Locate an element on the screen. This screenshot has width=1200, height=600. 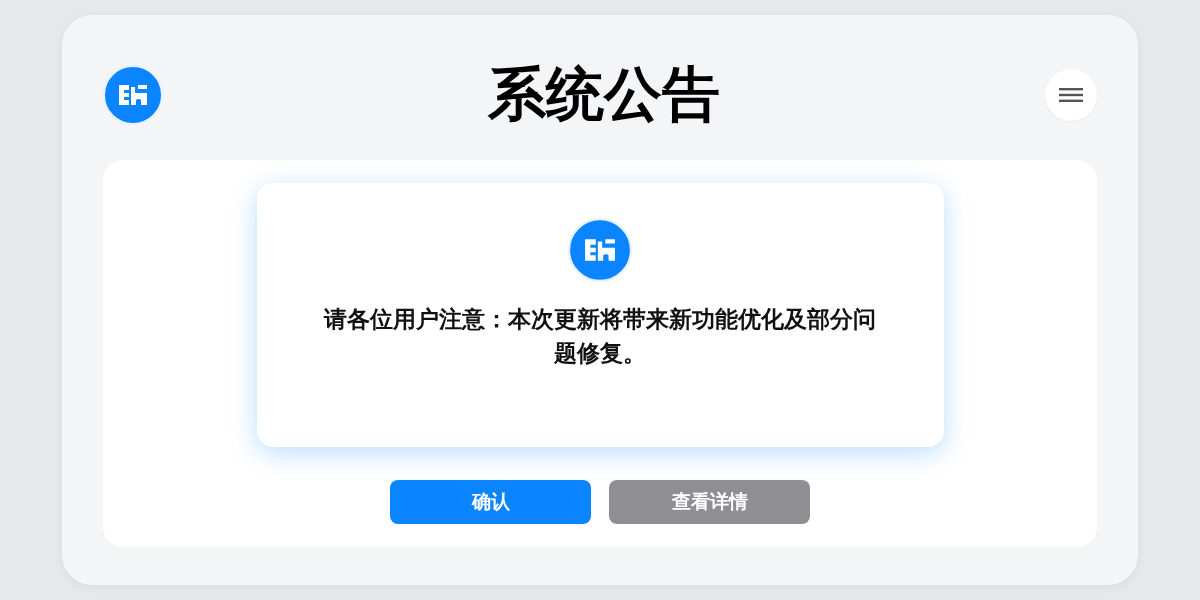
menu-icon is located at coordinates (1071, 95).